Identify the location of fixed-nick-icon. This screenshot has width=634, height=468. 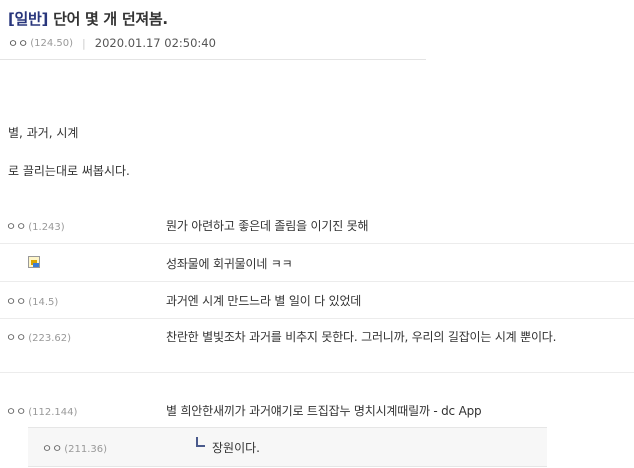
(34, 262).